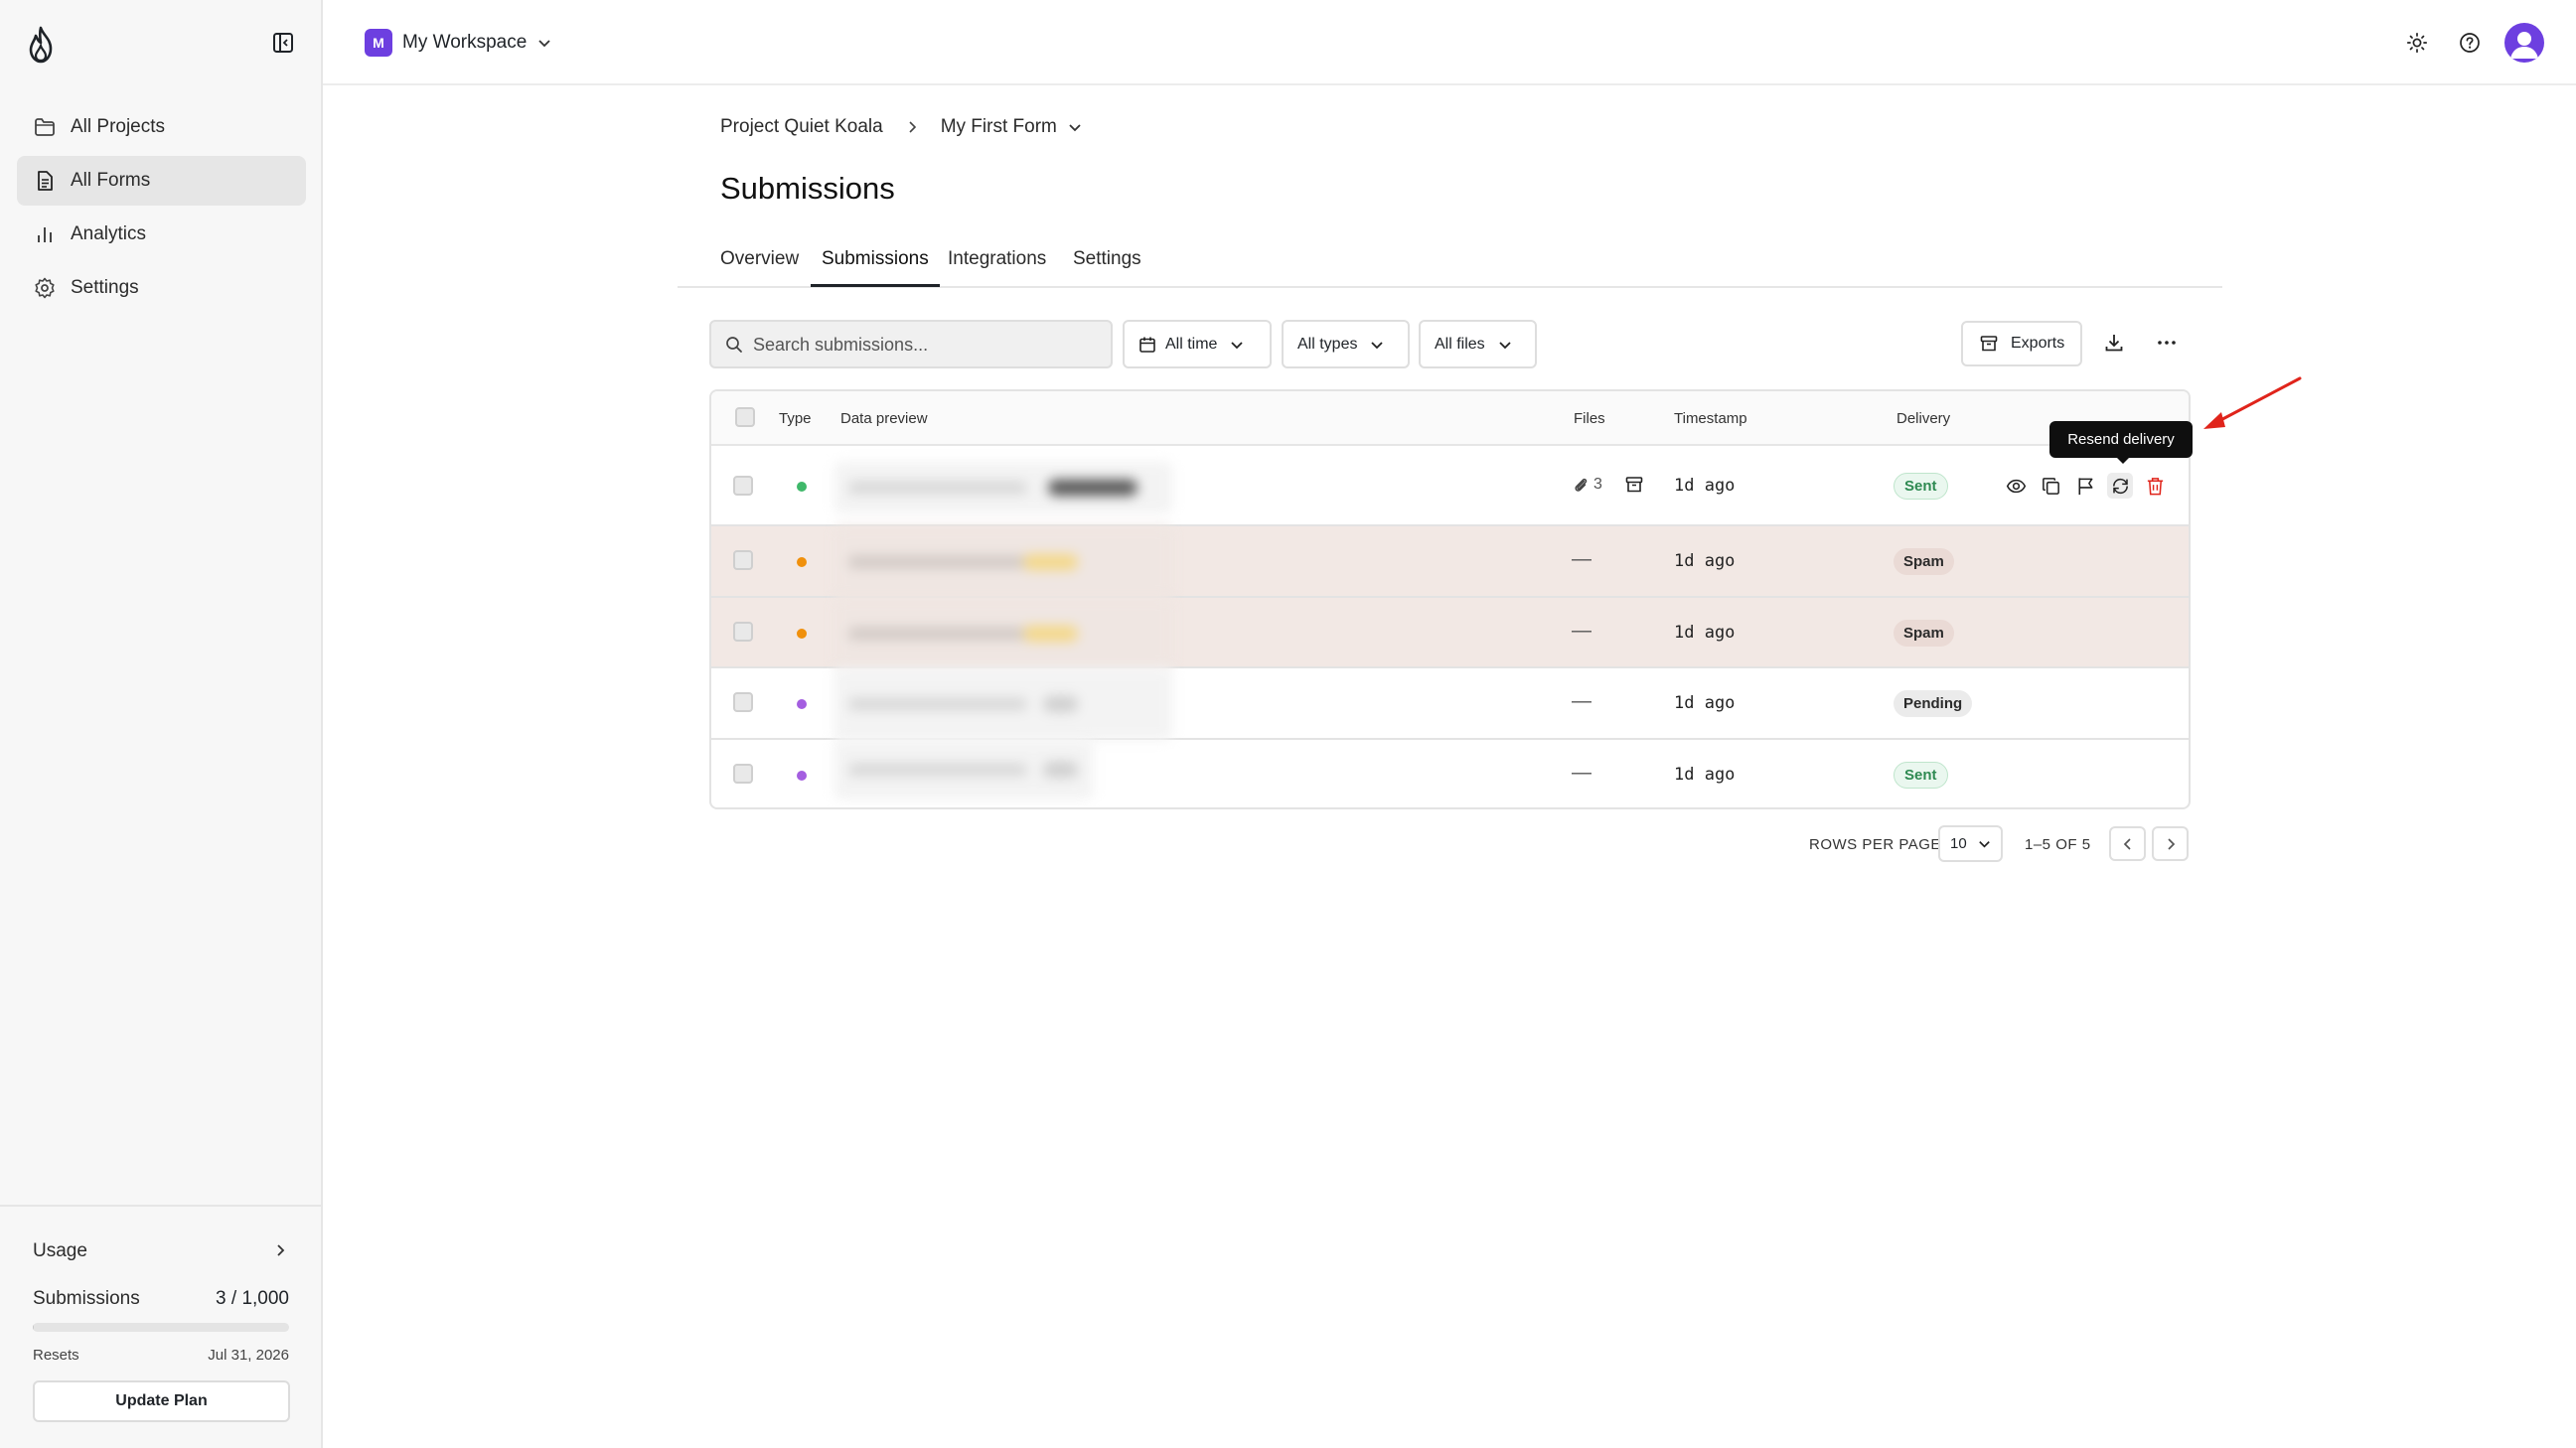 The height and width of the screenshot is (1448, 2576). I want to click on pagination-range: 1–5 OF 5, so click(2058, 844).